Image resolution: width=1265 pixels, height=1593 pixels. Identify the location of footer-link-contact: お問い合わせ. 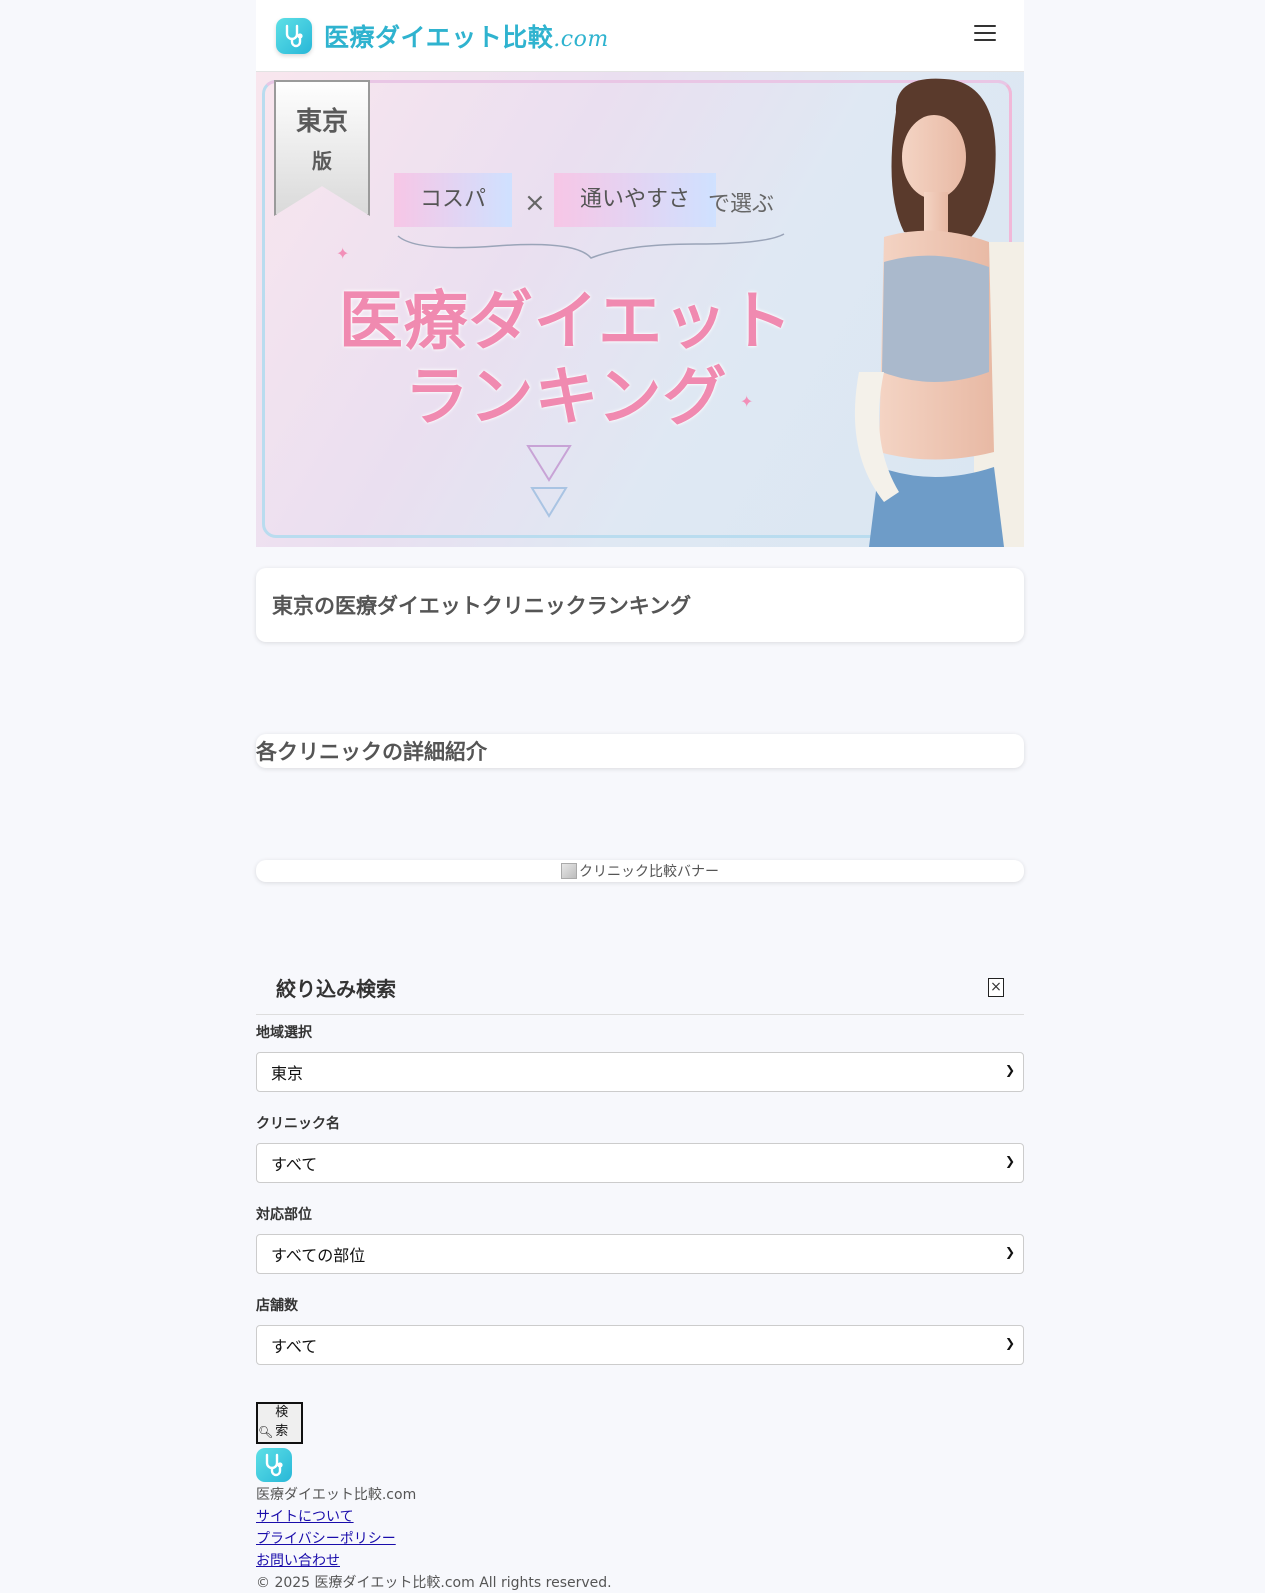
(298, 1560).